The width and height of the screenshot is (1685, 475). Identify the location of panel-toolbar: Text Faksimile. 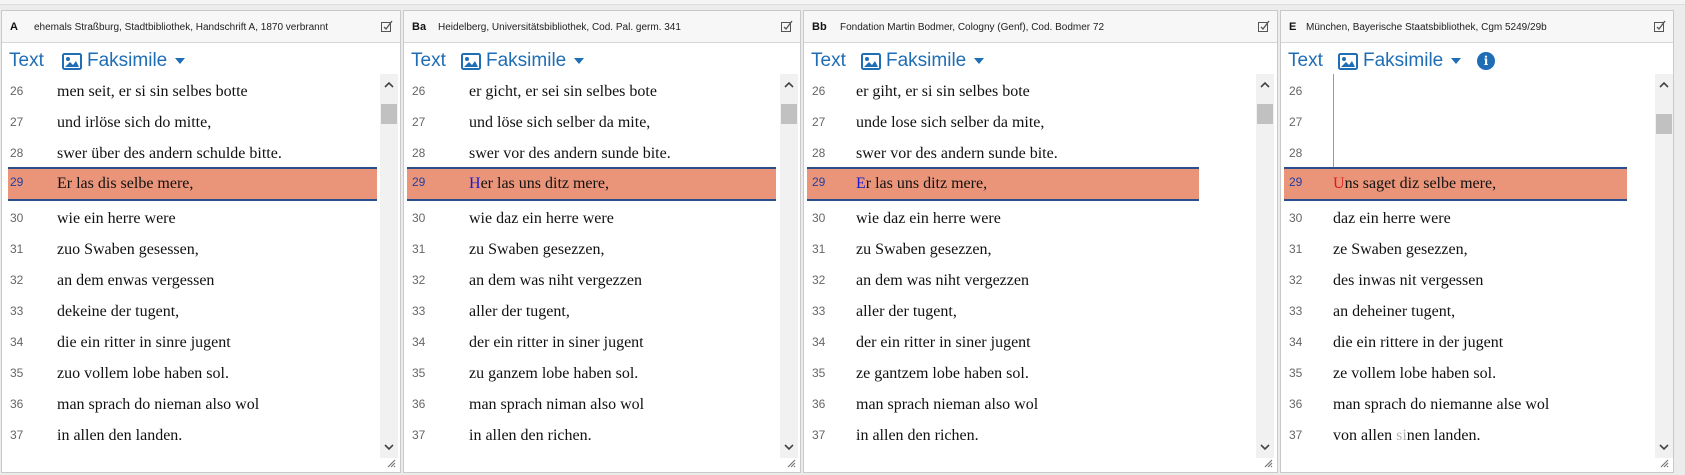
(1040, 59).